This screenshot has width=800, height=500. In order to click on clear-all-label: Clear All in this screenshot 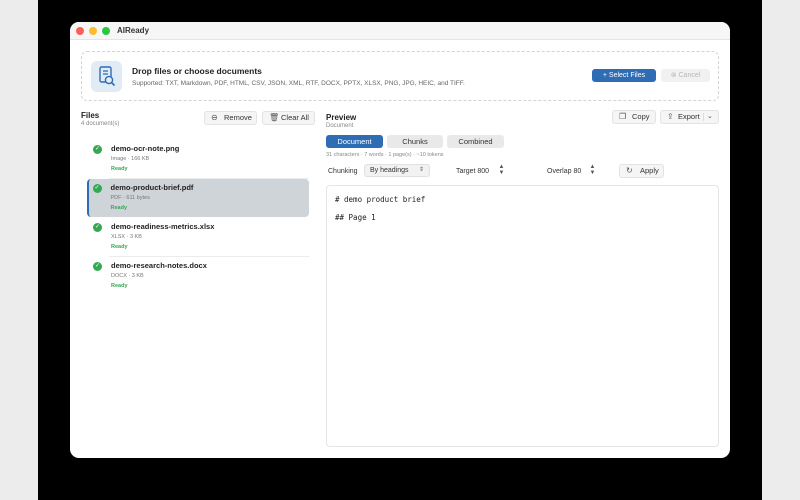, I will do `click(295, 117)`.